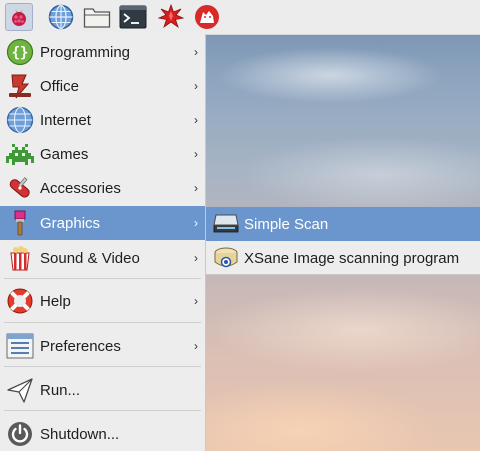 The width and height of the screenshot is (480, 451). I want to click on mathematica-icon, so click(171, 16).